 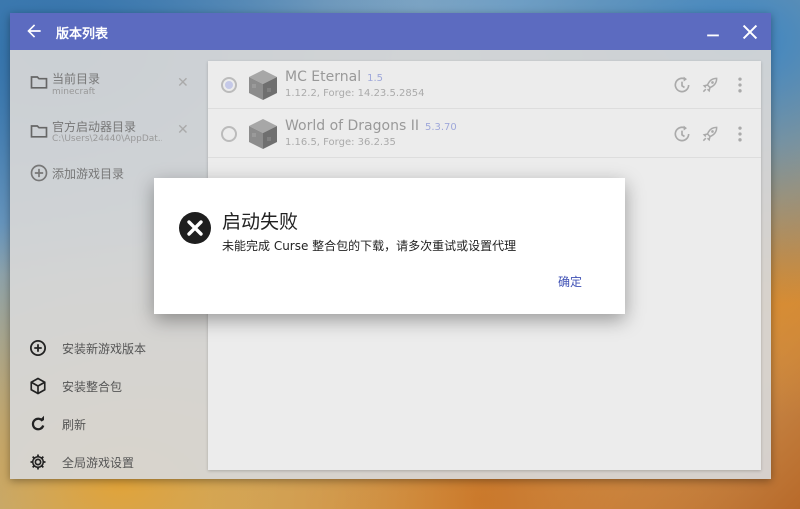 I want to click on dialog-message: 未能完成 Curse 整合包的下载，请多次重试或设置代理, so click(x=369, y=246).